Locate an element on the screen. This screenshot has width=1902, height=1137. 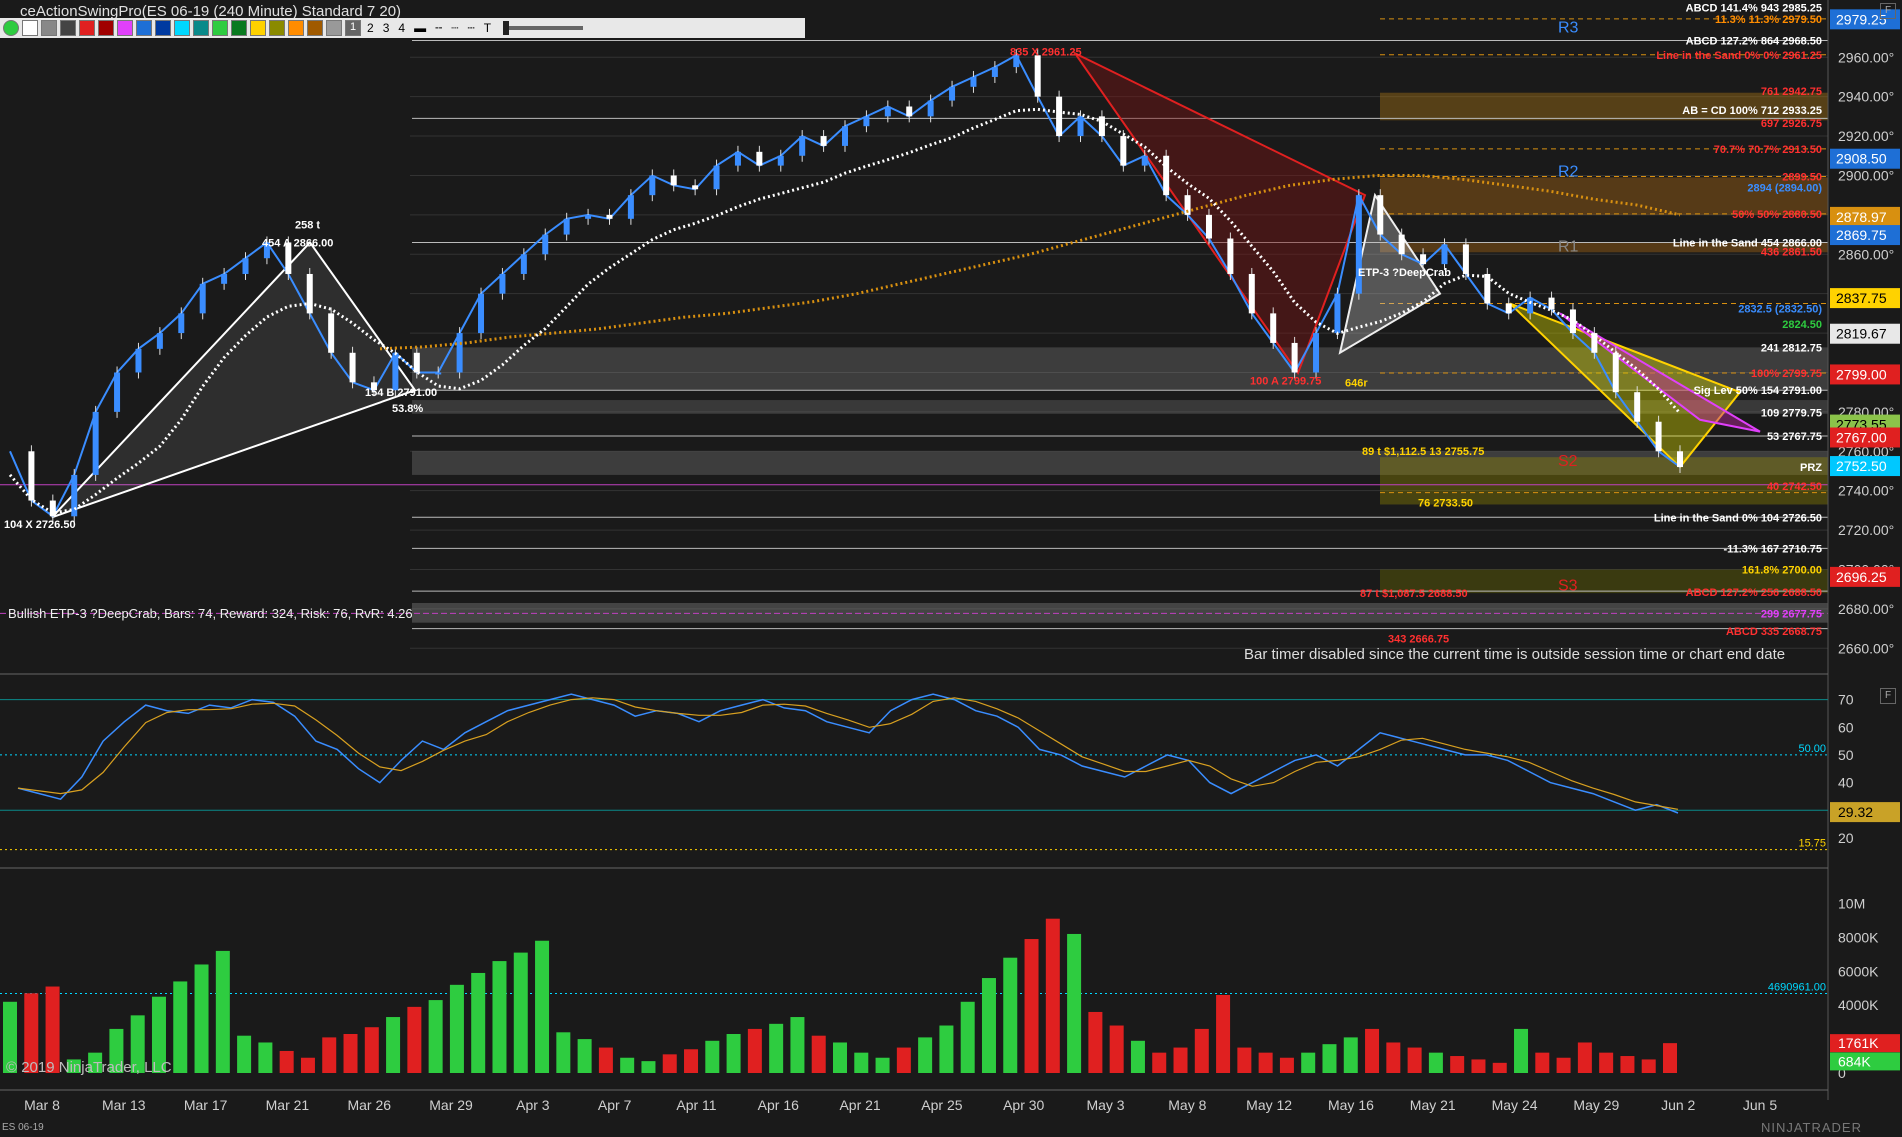
volume-tick-label: 4000K is located at coordinates (1858, 1005).